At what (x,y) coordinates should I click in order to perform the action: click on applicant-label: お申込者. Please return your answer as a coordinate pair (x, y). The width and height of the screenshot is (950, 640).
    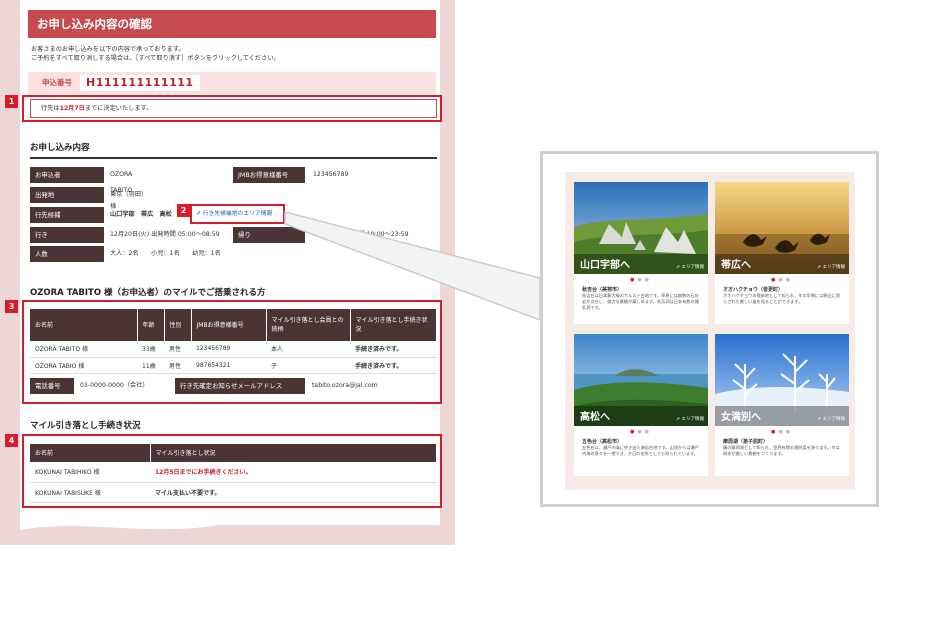
    Looking at the image, I should click on (67, 175).